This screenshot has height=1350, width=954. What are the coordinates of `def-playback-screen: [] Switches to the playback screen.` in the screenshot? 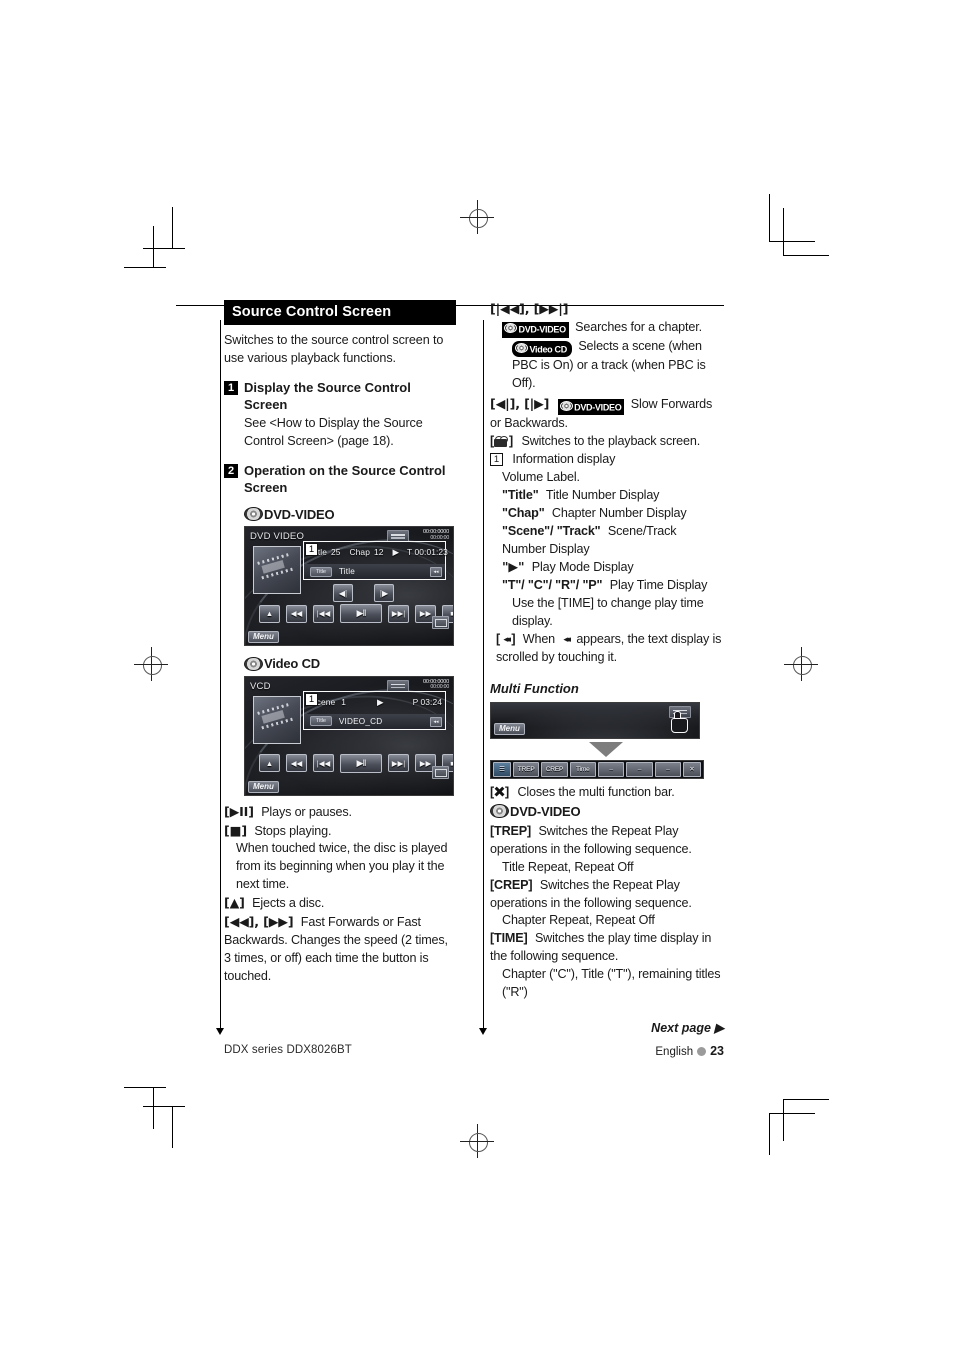 It's located at (606, 442).